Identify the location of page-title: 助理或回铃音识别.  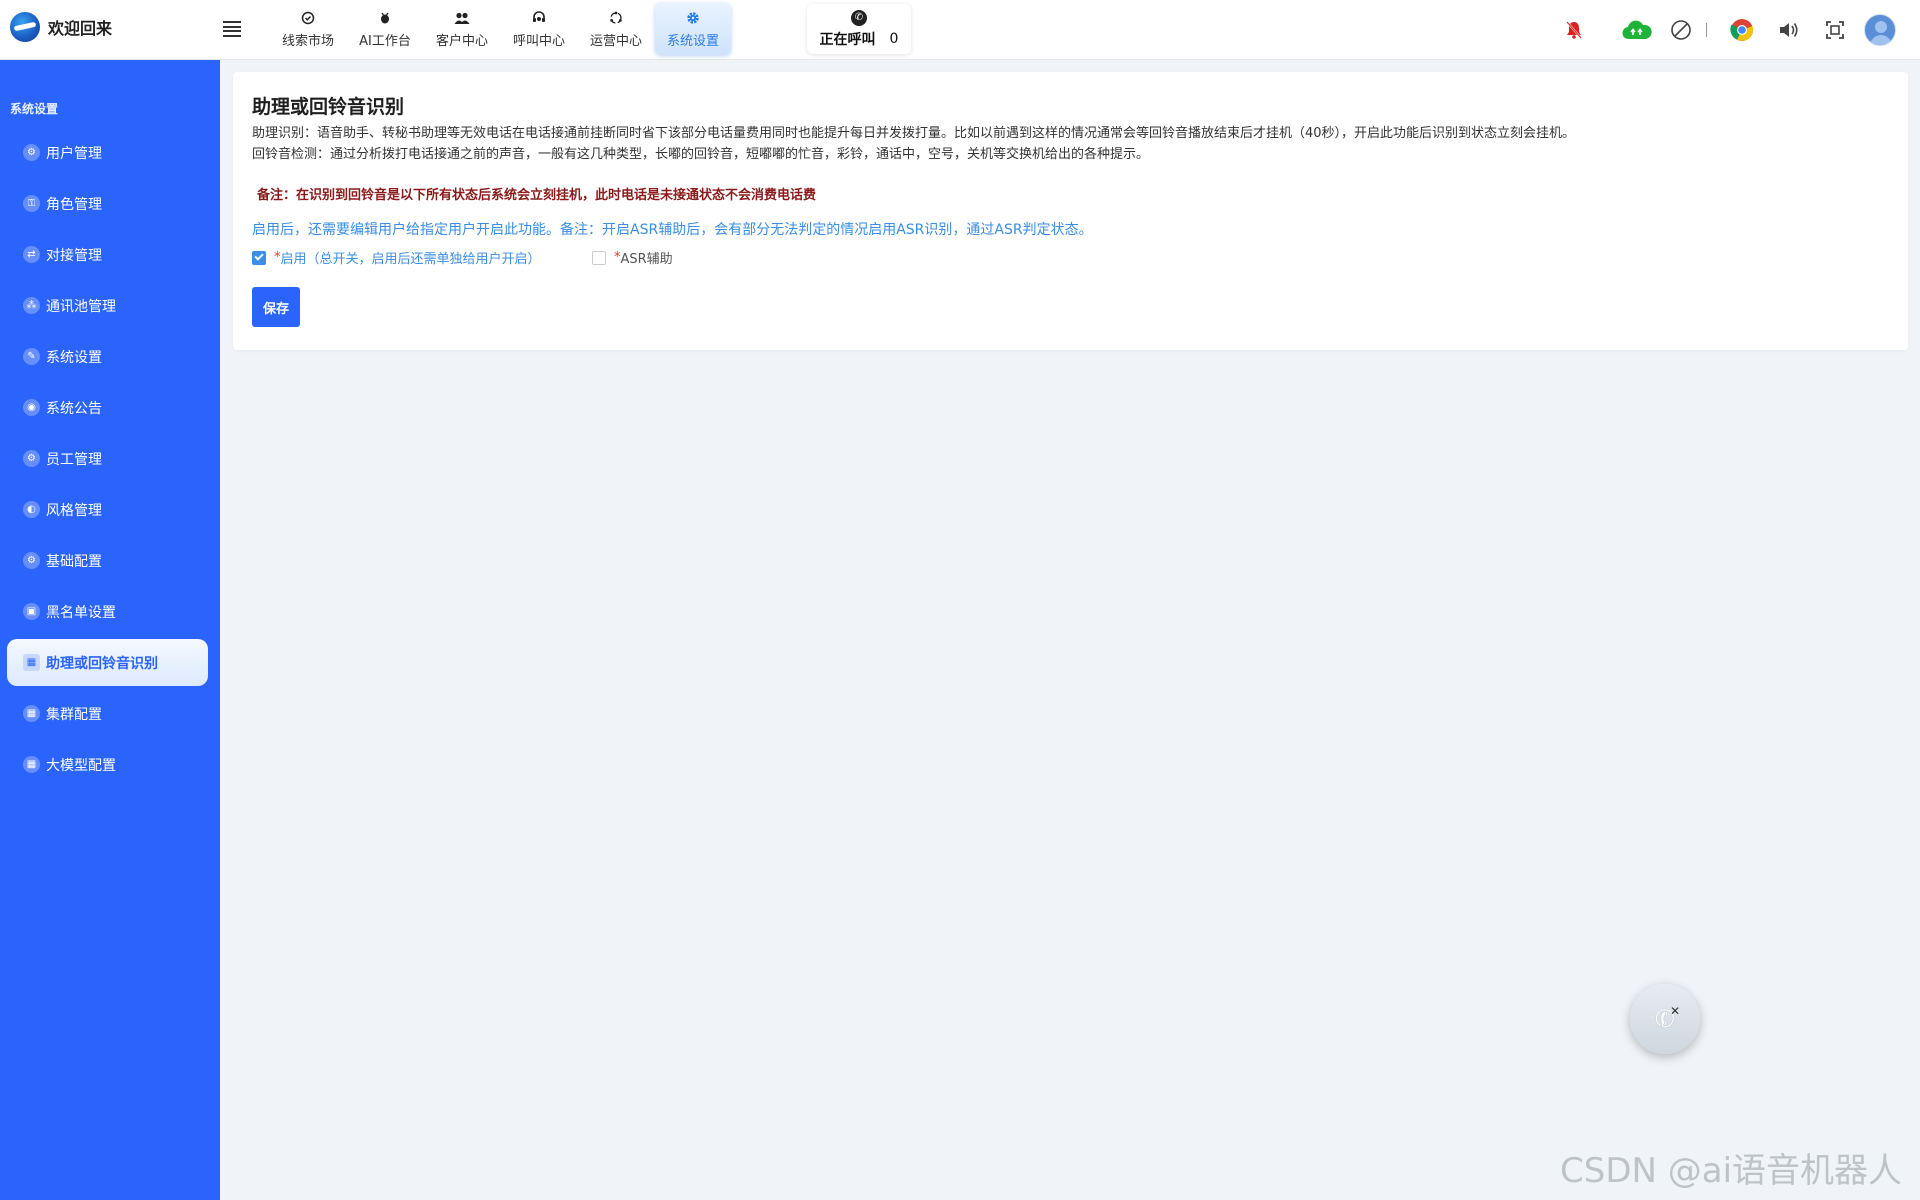
(328, 107).